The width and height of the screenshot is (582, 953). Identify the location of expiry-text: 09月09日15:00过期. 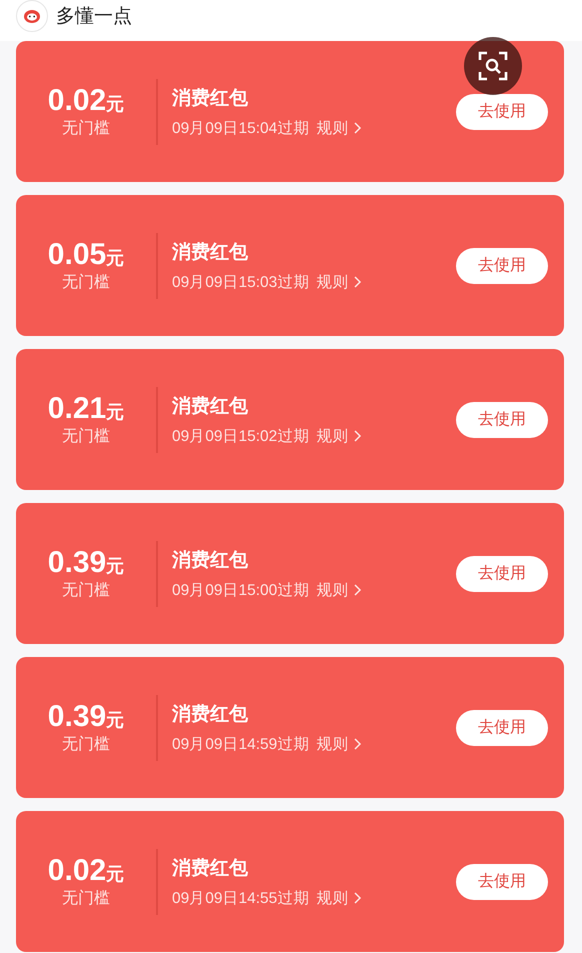
(241, 590).